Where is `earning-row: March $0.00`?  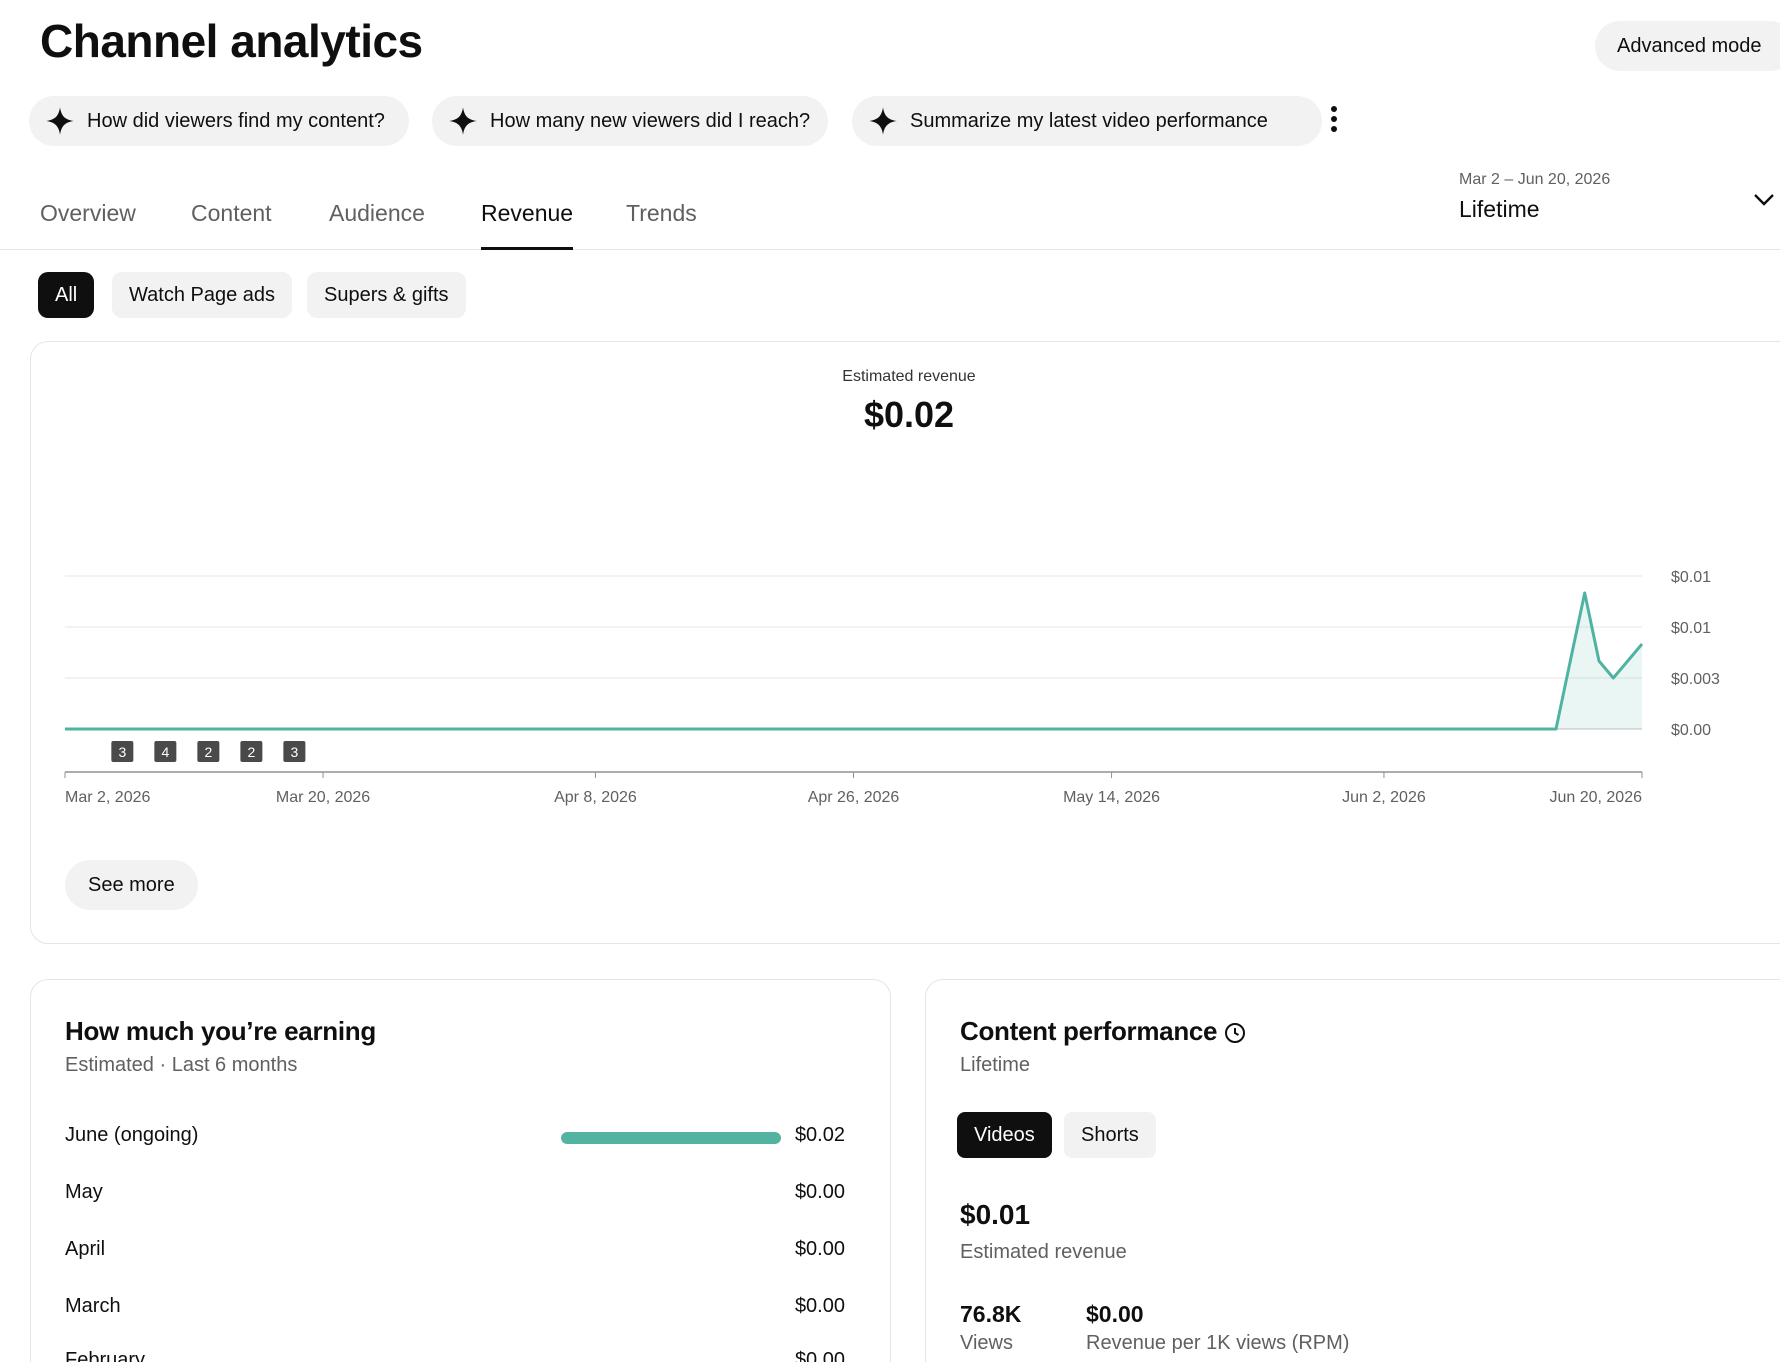
earning-row: March $0.00 is located at coordinates (455, 1310).